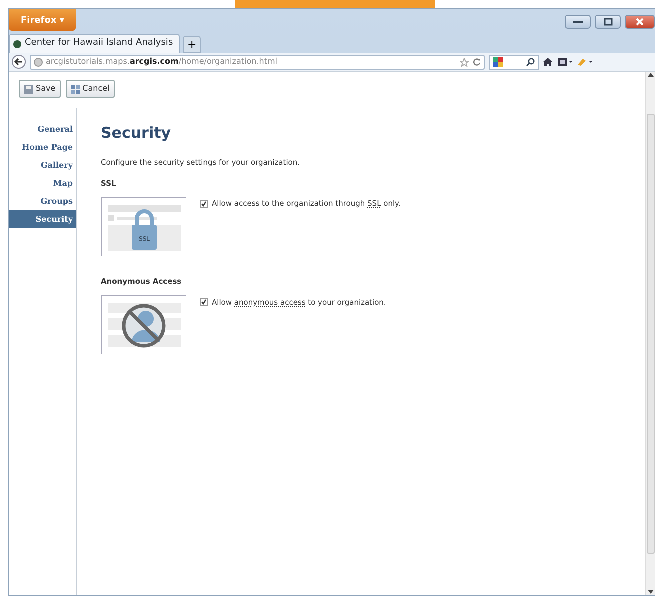 This screenshot has height=596, width=655. Describe the element at coordinates (42, 219) in the screenshot. I see `sidebar-item: Security` at that location.